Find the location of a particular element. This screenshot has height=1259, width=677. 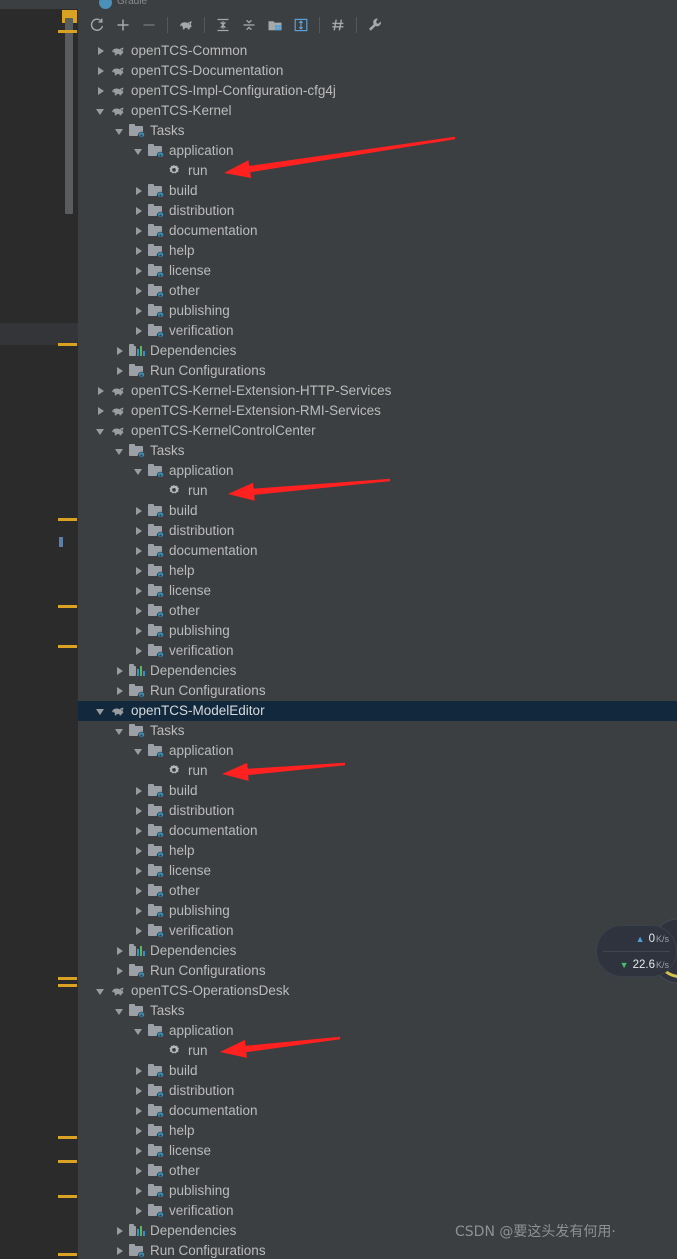

tree-row: openTCS-Kernel-Extension-RMI-Services is located at coordinates (377, 411).